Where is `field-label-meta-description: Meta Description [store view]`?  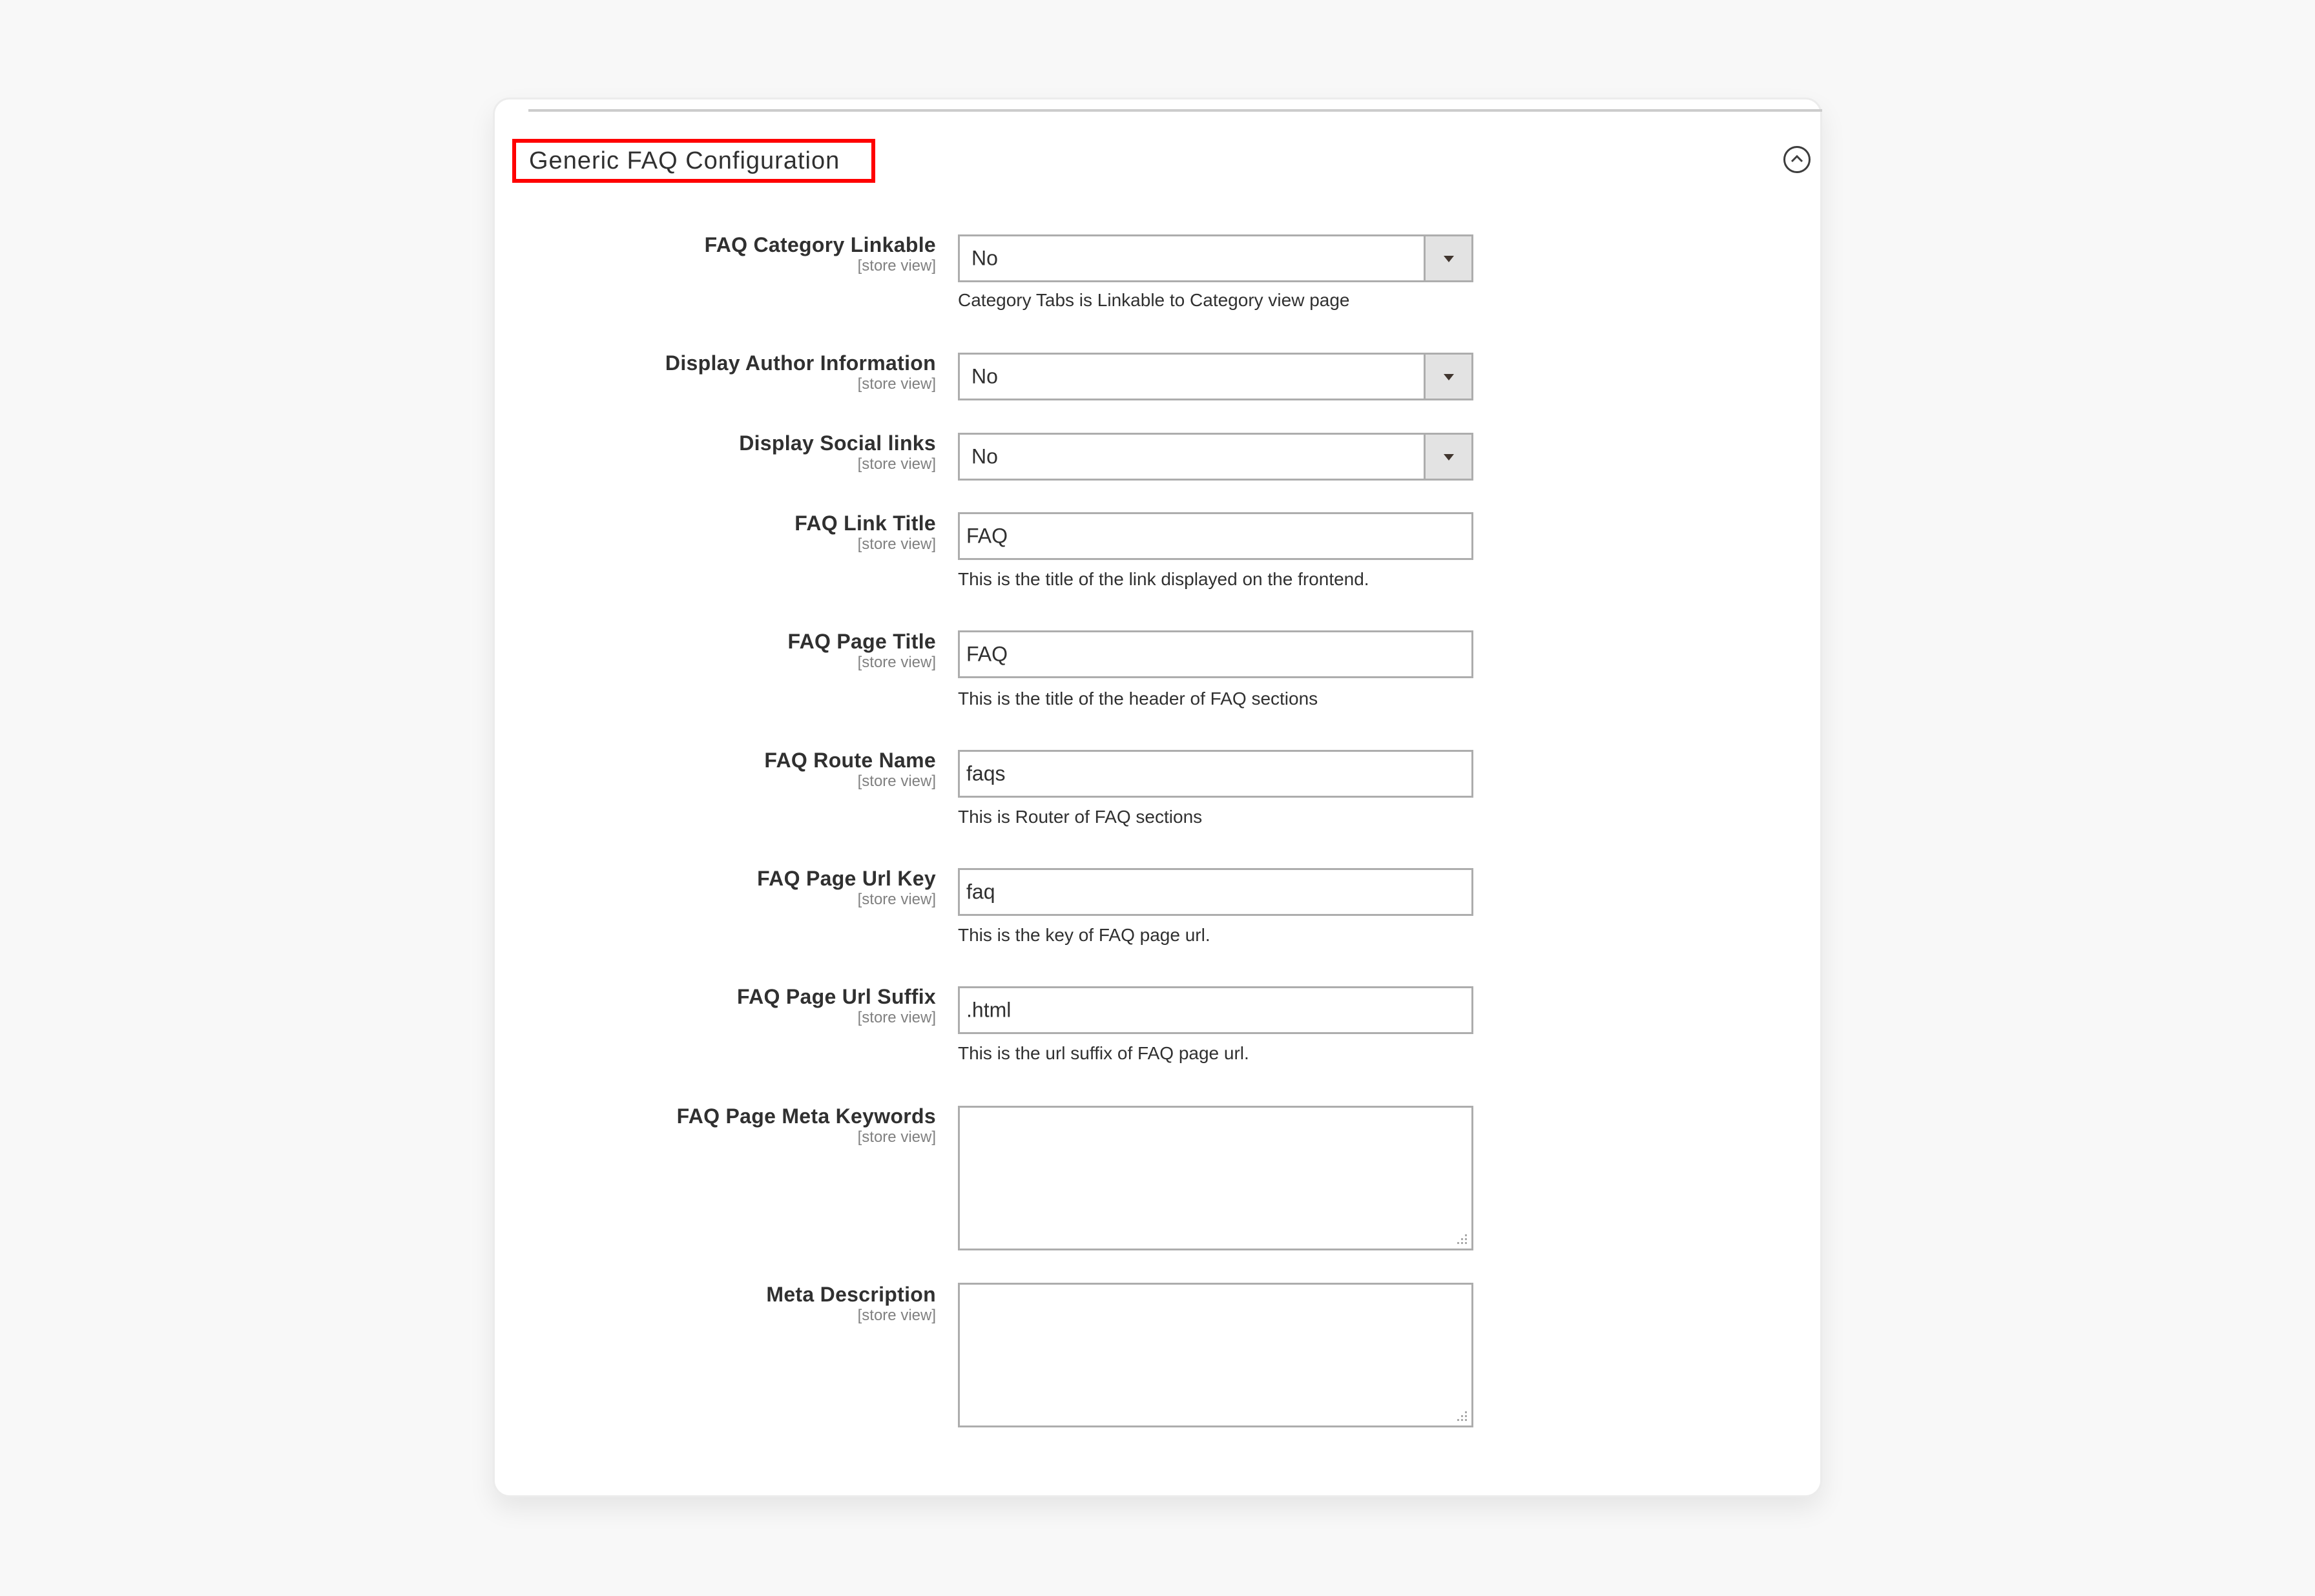 field-label-meta-description: Meta Description [store view] is located at coordinates (851, 1303).